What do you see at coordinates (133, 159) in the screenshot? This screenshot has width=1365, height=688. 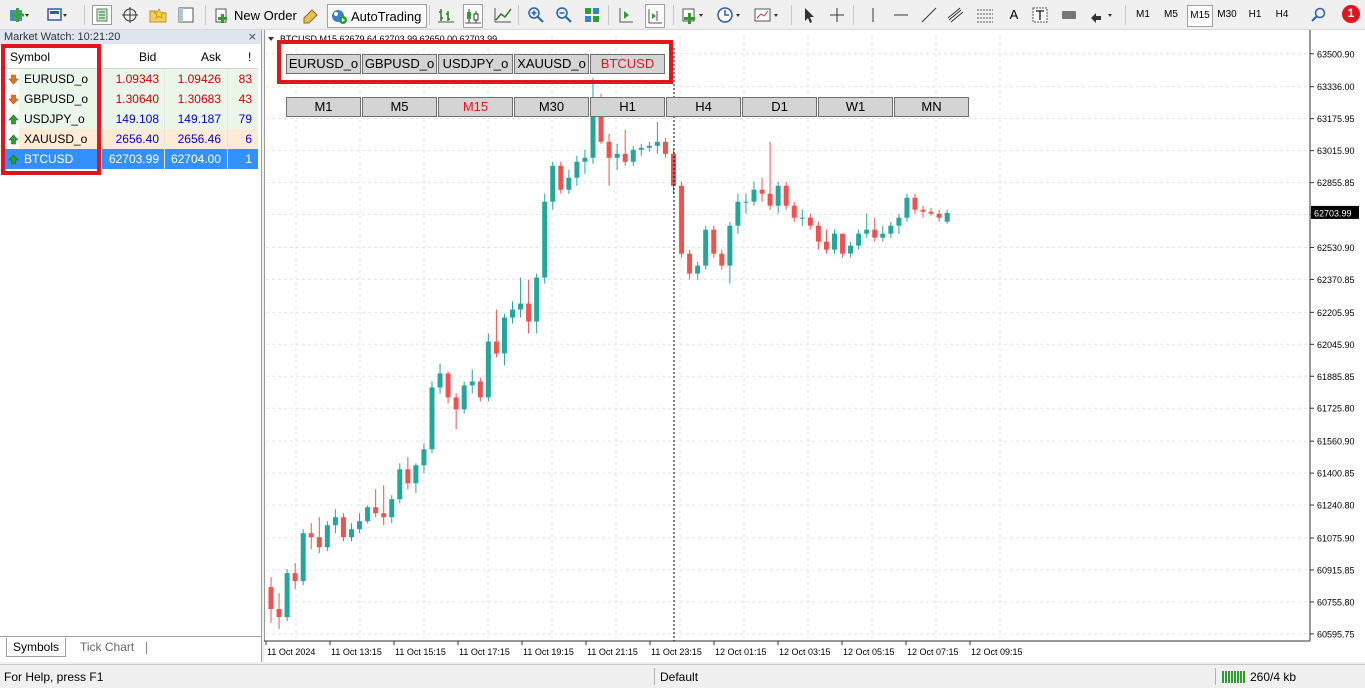 I see `bid-value: 62703.99` at bounding box center [133, 159].